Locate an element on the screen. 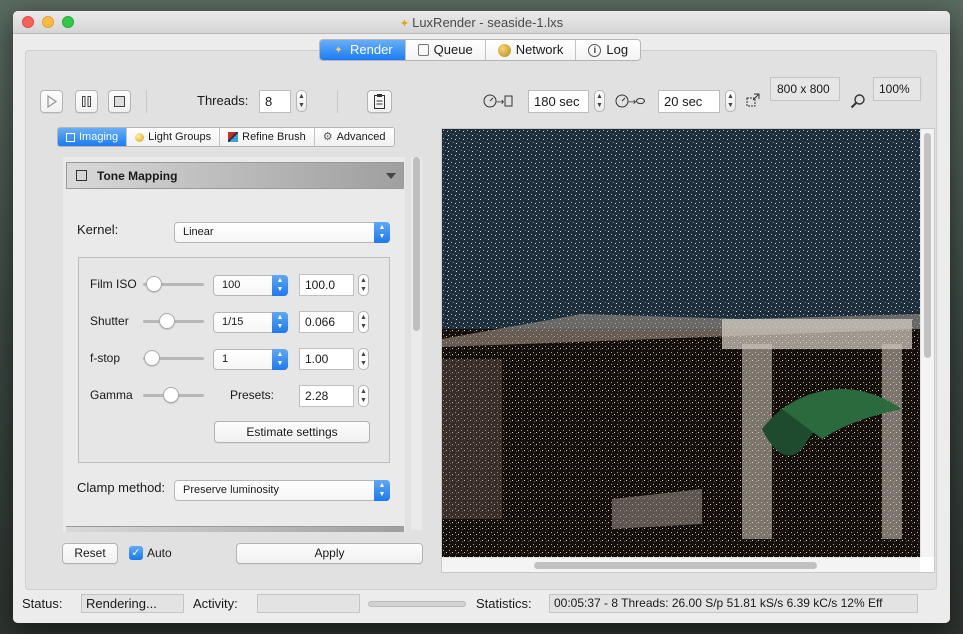 The image size is (963, 634). fstop-slider-knob is located at coordinates (152, 358).